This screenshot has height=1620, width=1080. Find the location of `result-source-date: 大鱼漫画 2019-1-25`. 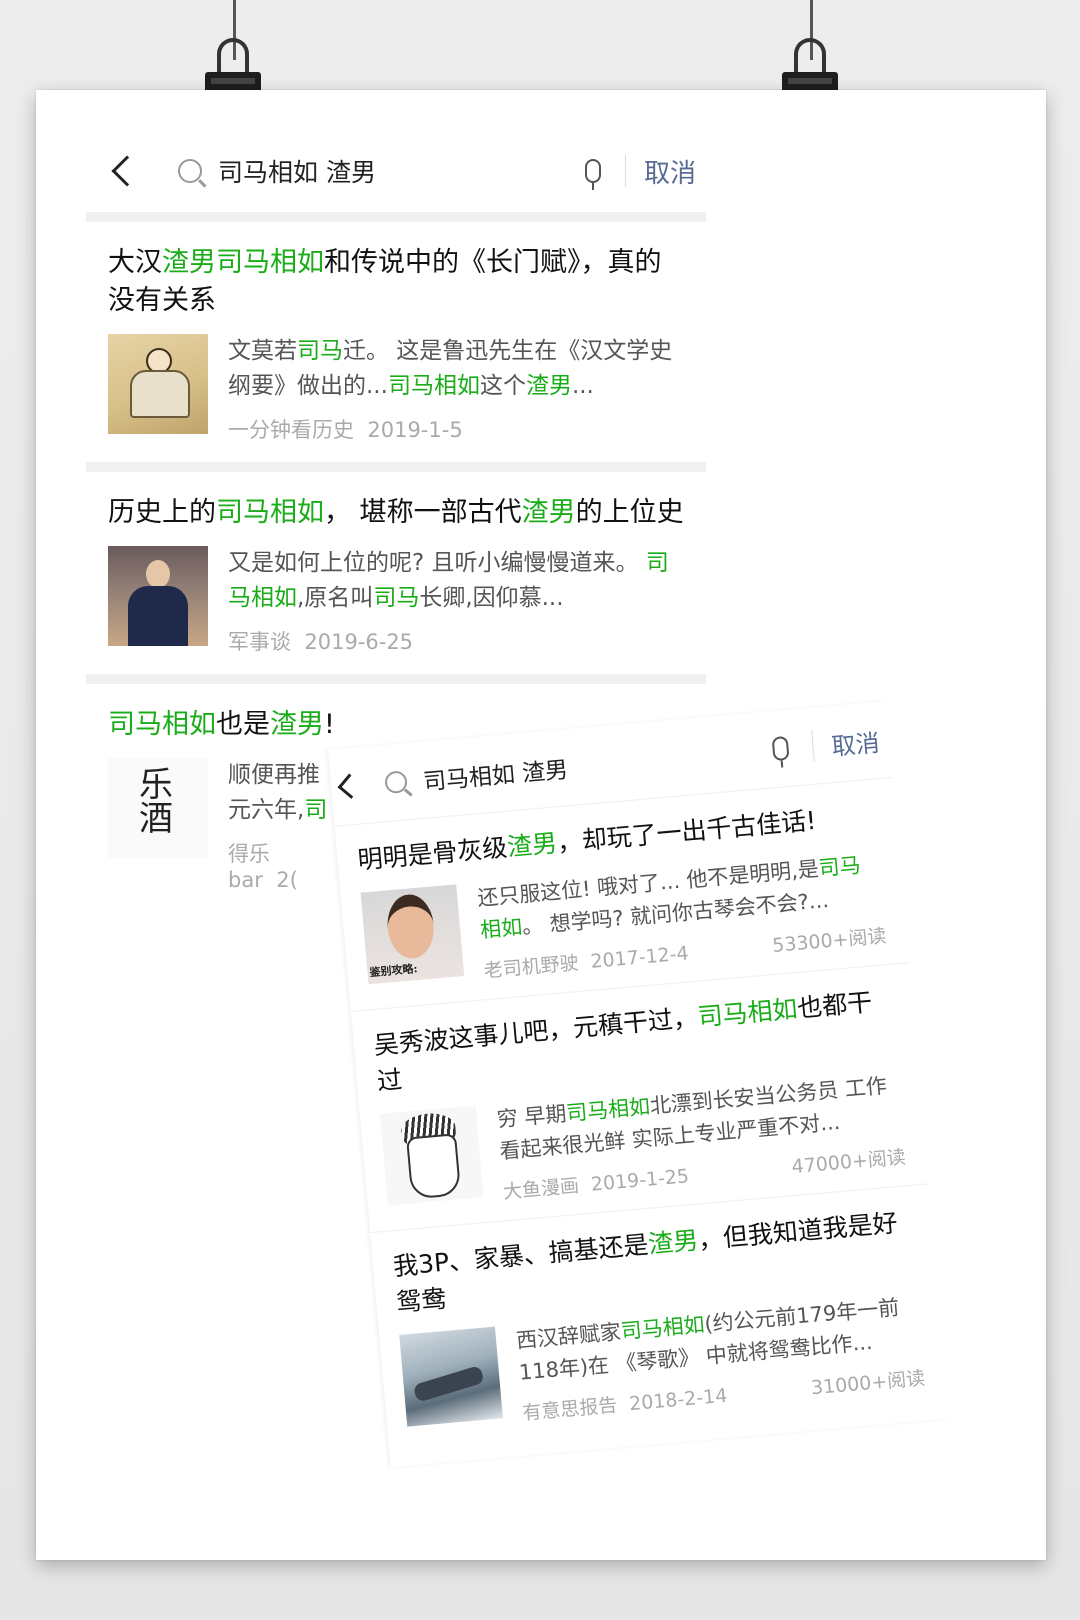

result-source-date: 大鱼漫画 2019-1-25 is located at coordinates (596, 1182).